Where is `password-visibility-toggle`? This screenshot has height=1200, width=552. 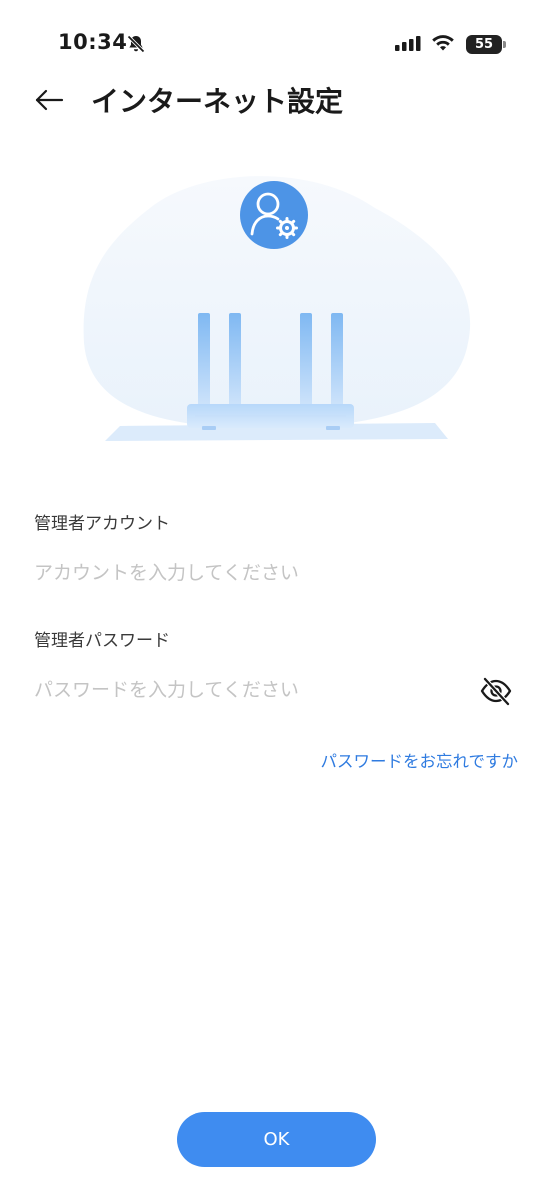 password-visibility-toggle is located at coordinates (496, 691).